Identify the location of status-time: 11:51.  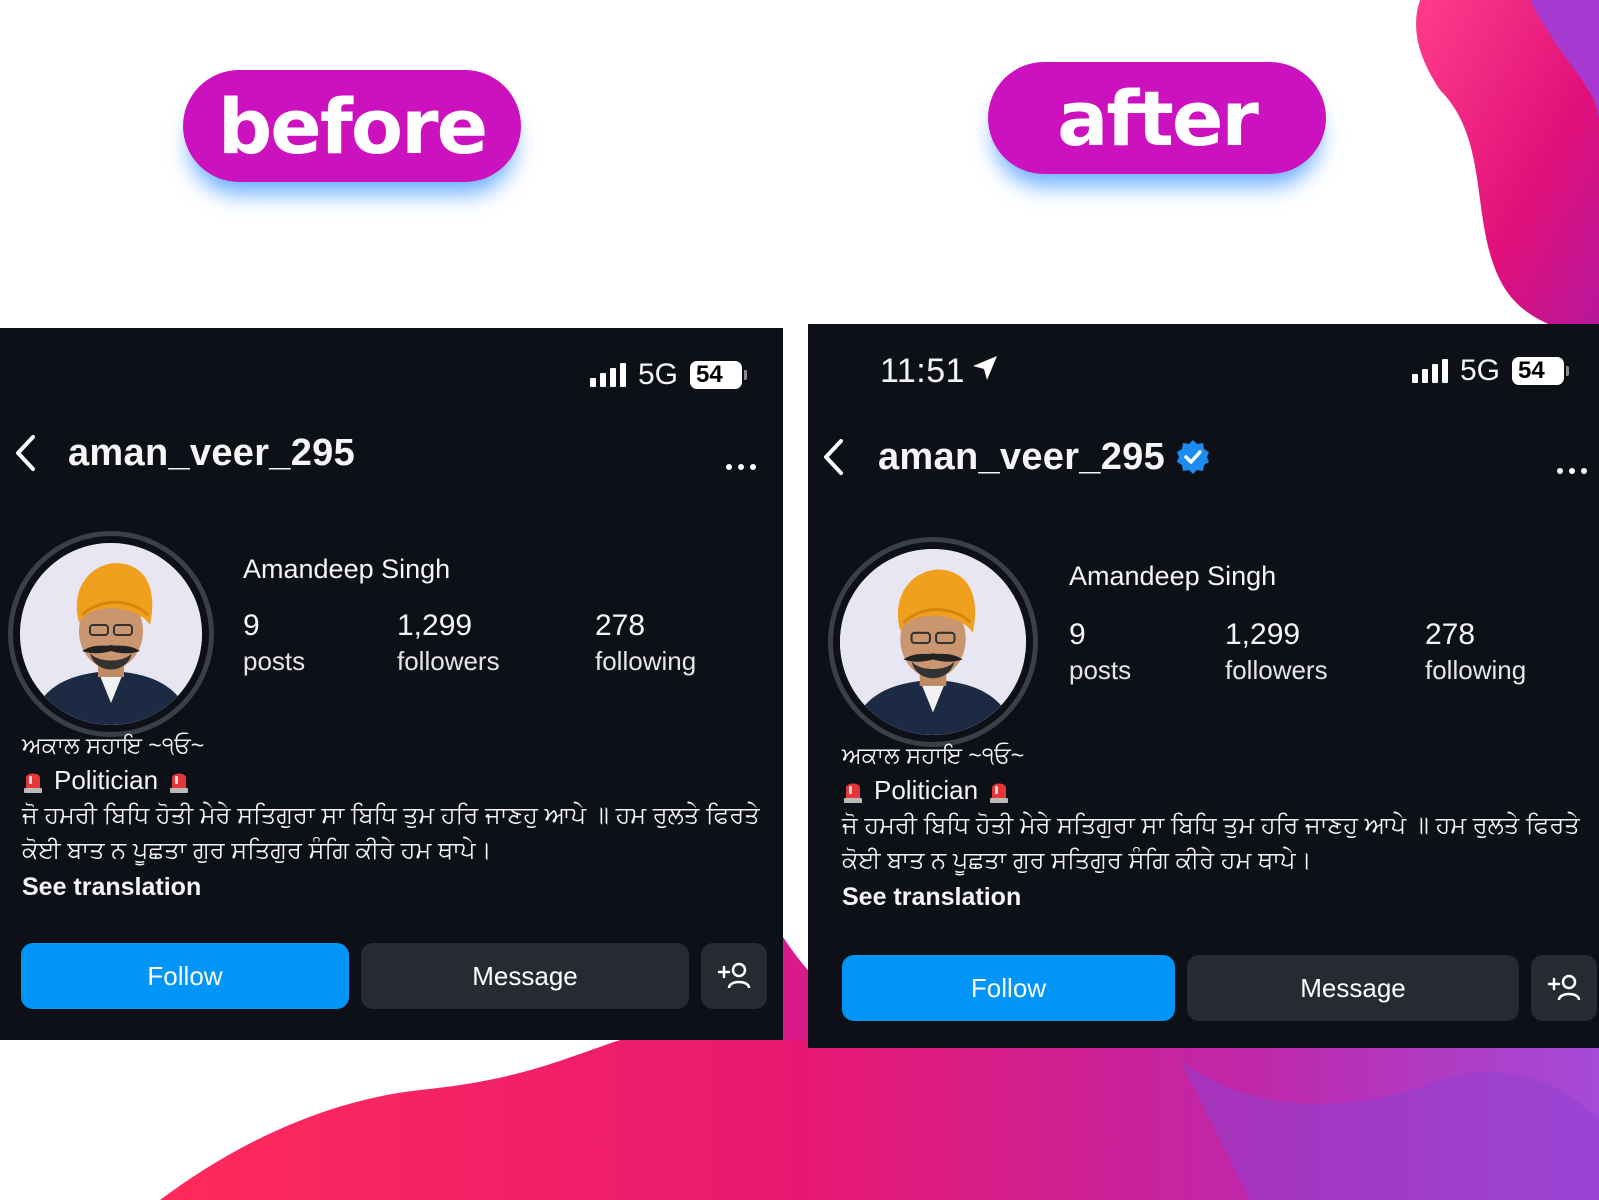
(939, 371).